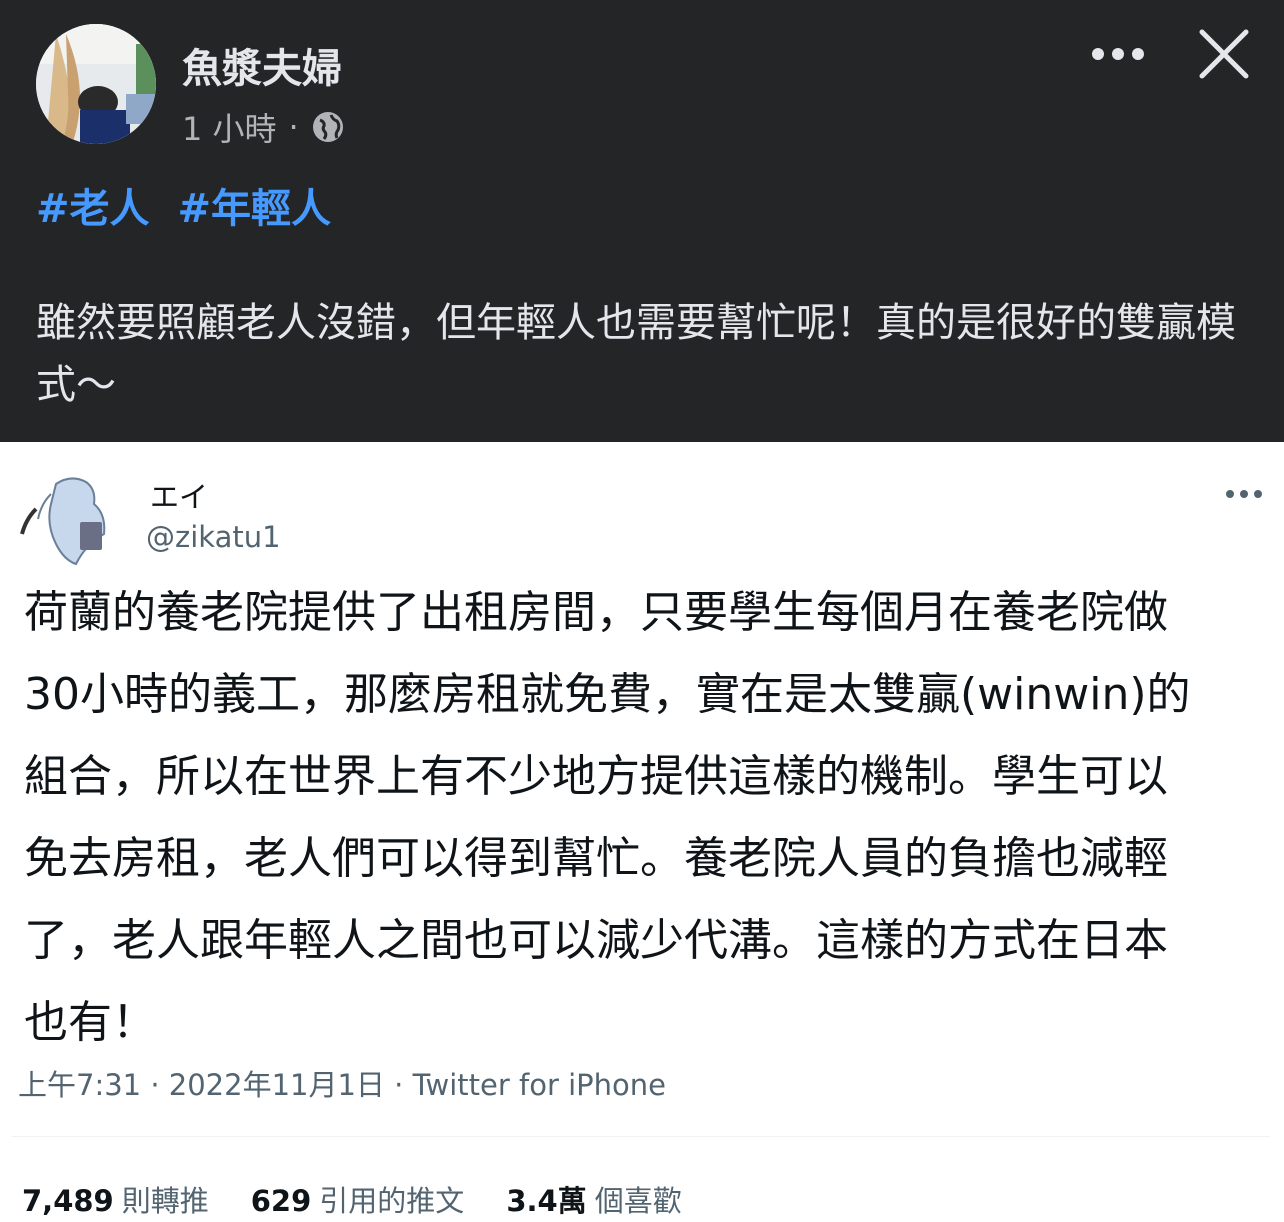 Image resolution: width=1284 pixels, height=1222 pixels. I want to click on tweet-display-name: エイ, so click(179, 495).